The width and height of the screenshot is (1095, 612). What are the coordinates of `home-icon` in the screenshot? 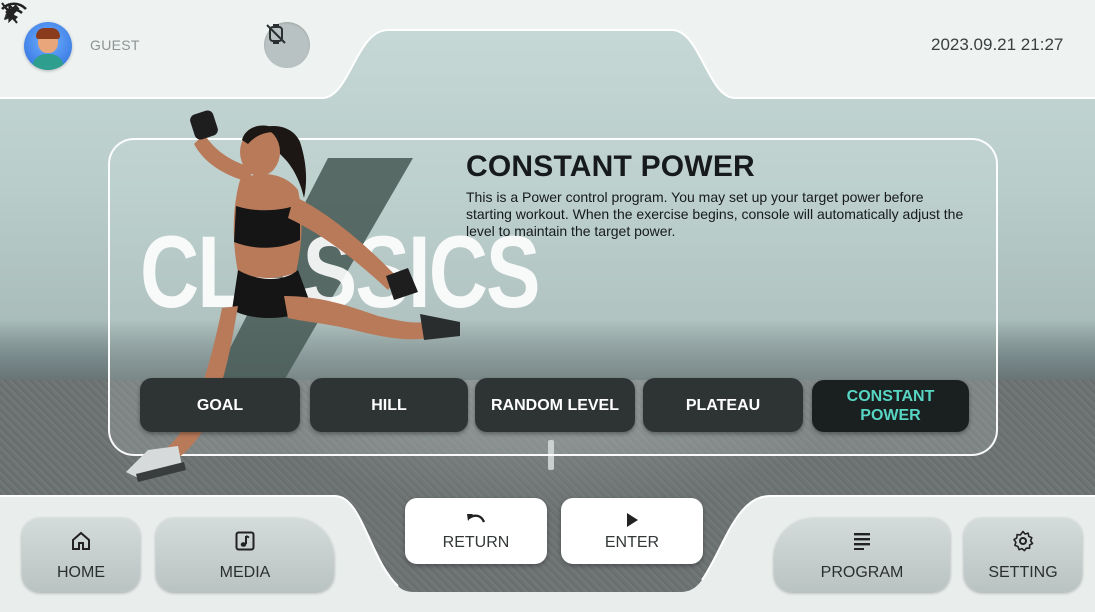 It's located at (81, 540).